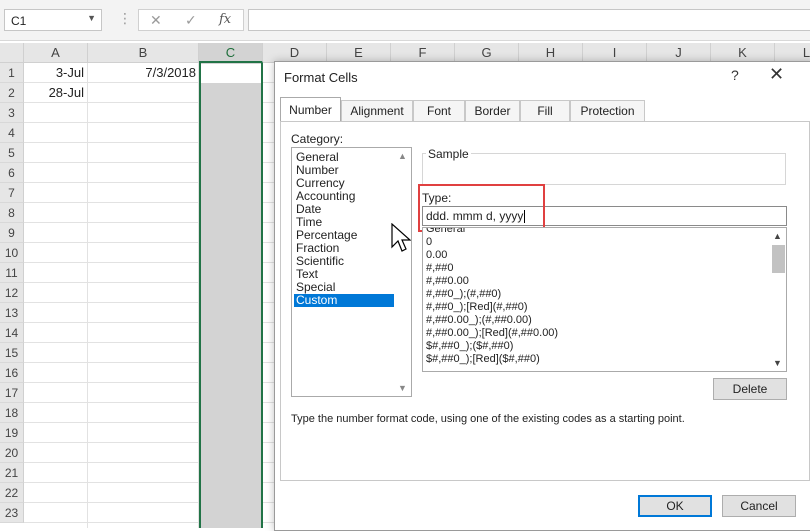 The image size is (810, 531). What do you see at coordinates (142, 73) in the screenshot?
I see `cell-b1: 7/3/2018` at bounding box center [142, 73].